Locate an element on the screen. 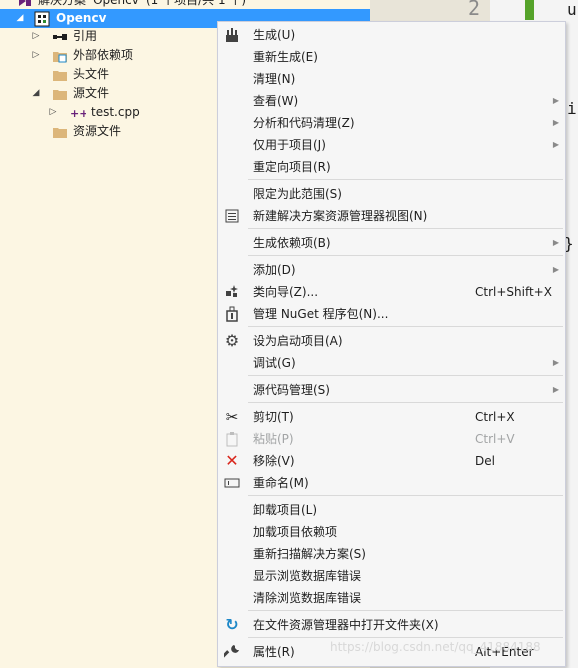 The width and height of the screenshot is (578, 668). tree-item-header-files: 头文件 is located at coordinates (105, 74).